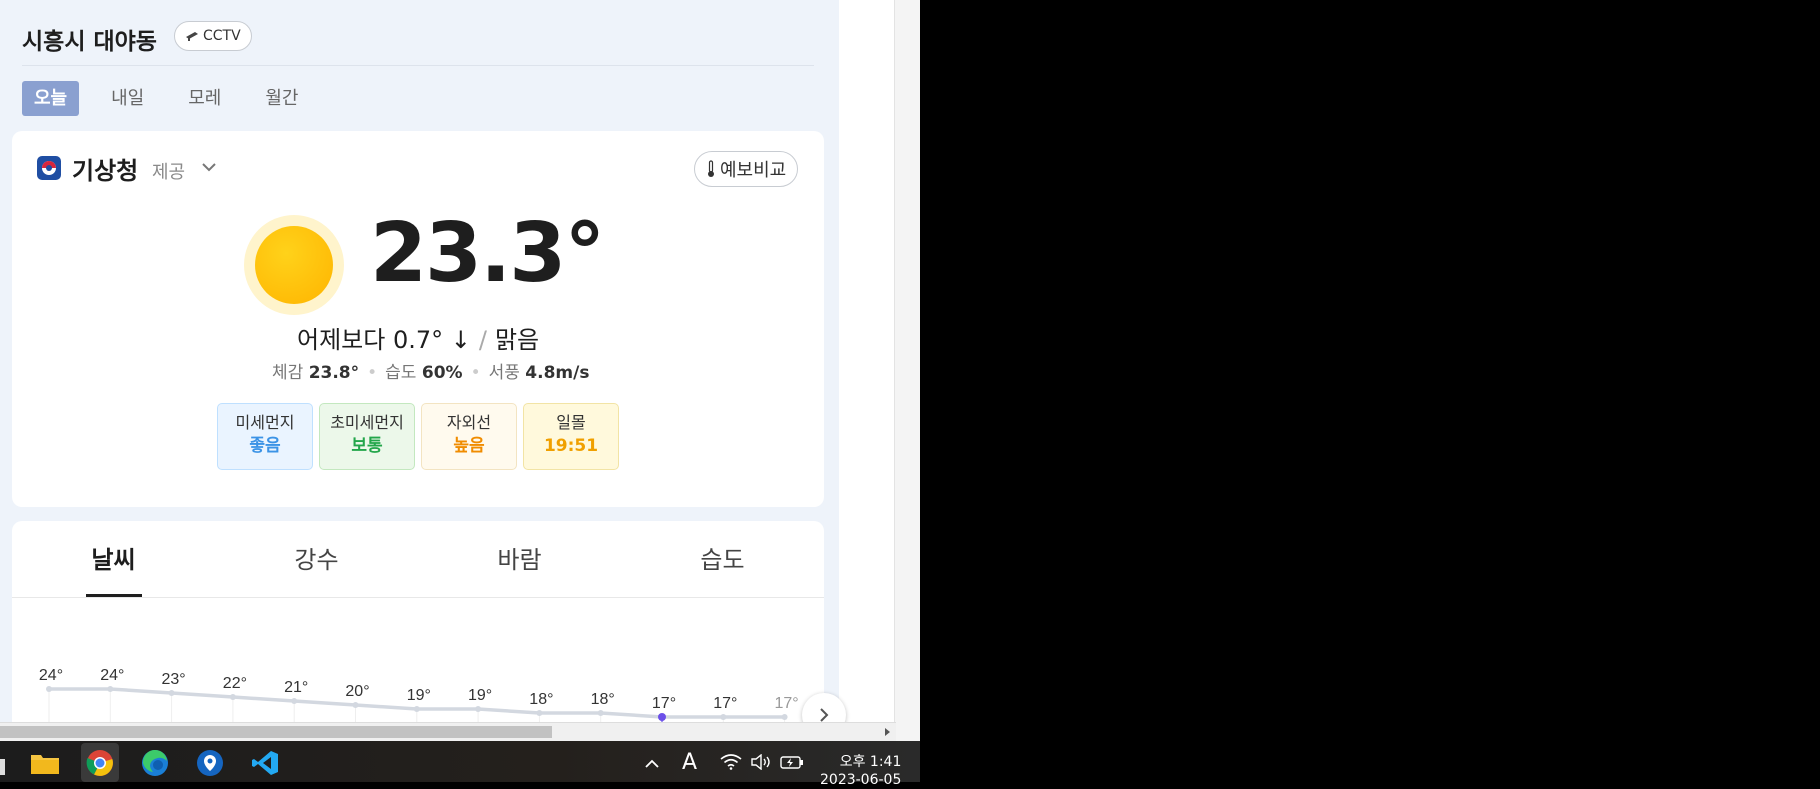 This screenshot has height=789, width=1820. What do you see at coordinates (469, 446) in the screenshot?
I see `aq-value: 높음` at bounding box center [469, 446].